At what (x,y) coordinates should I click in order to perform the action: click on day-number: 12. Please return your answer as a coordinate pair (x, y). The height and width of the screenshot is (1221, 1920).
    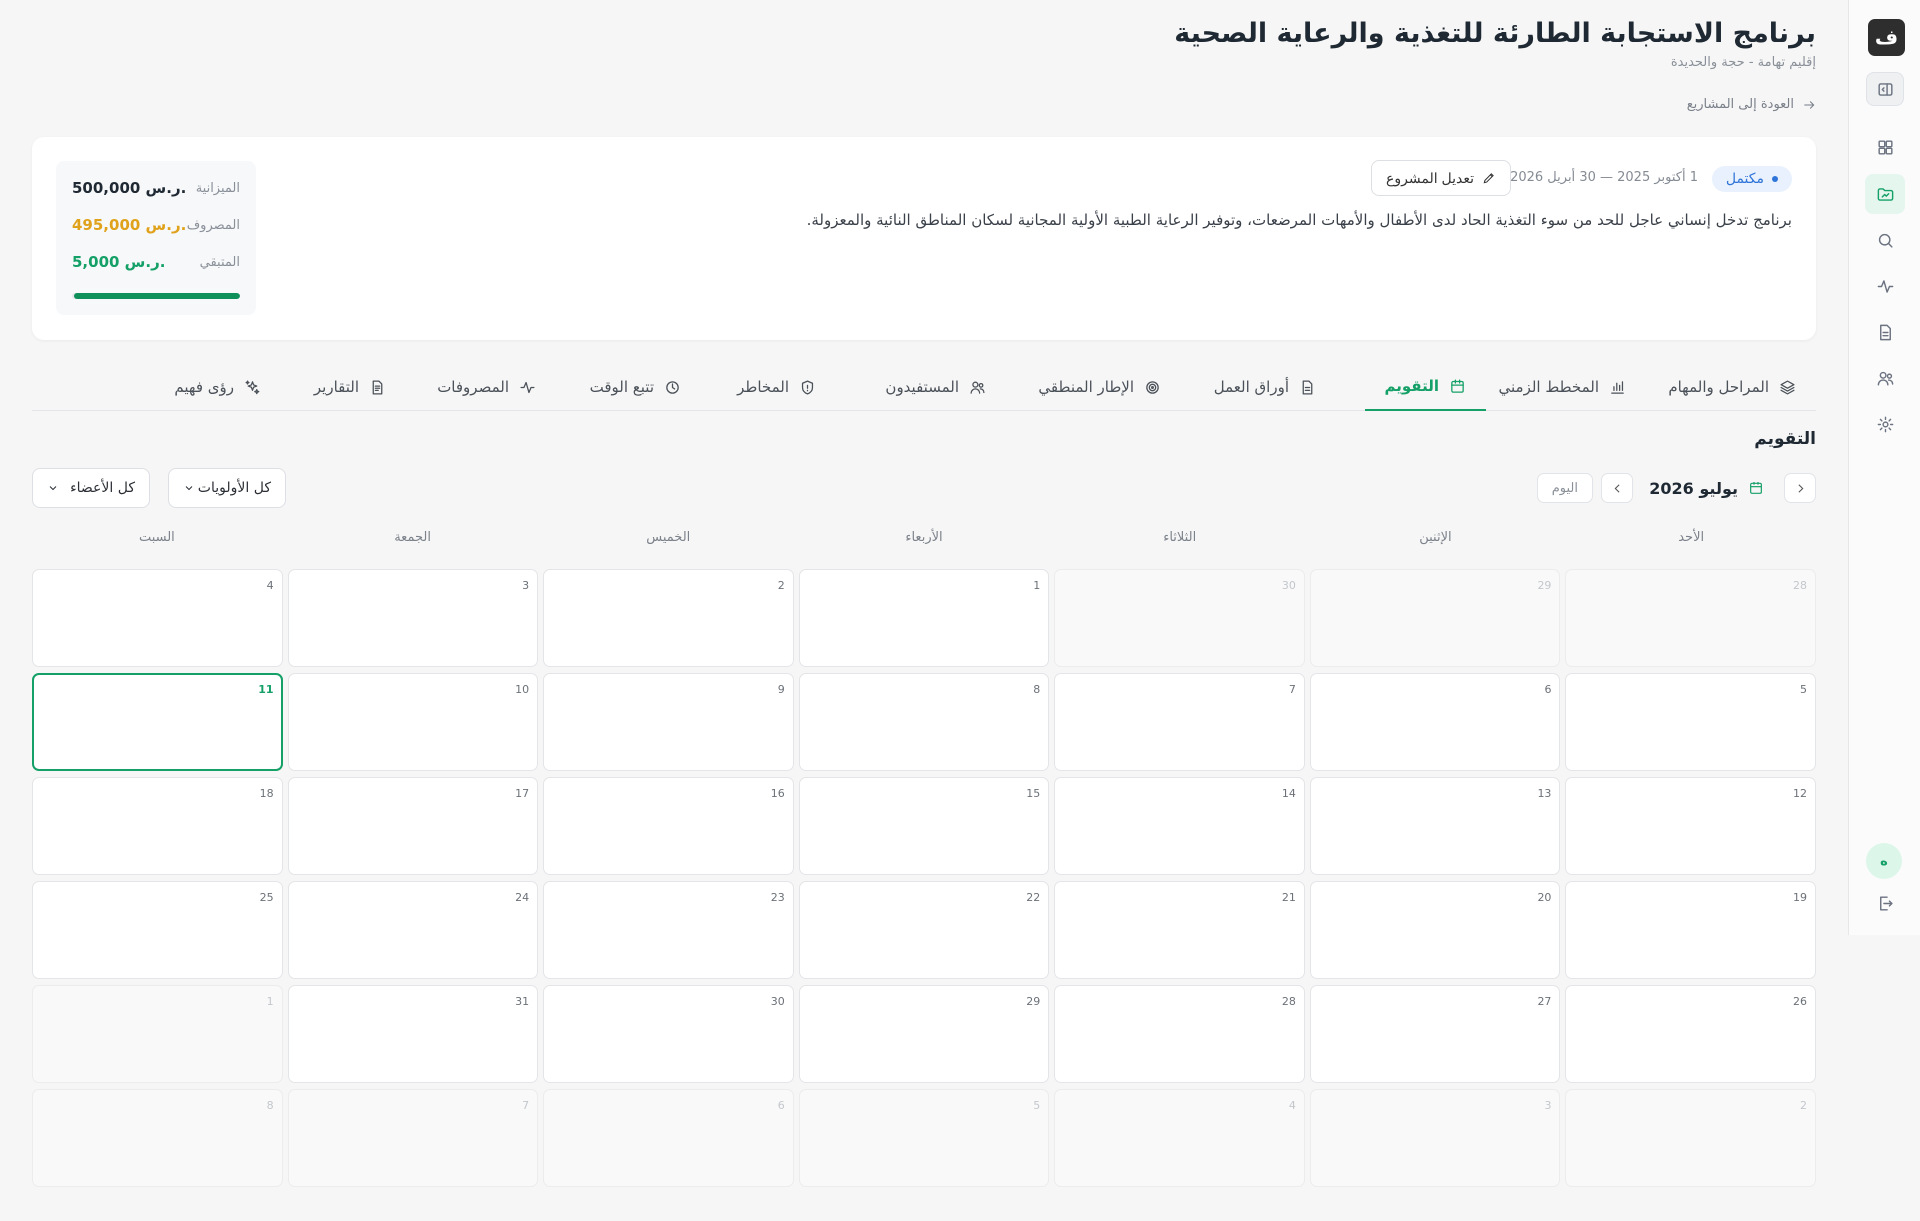
    Looking at the image, I should click on (1800, 793).